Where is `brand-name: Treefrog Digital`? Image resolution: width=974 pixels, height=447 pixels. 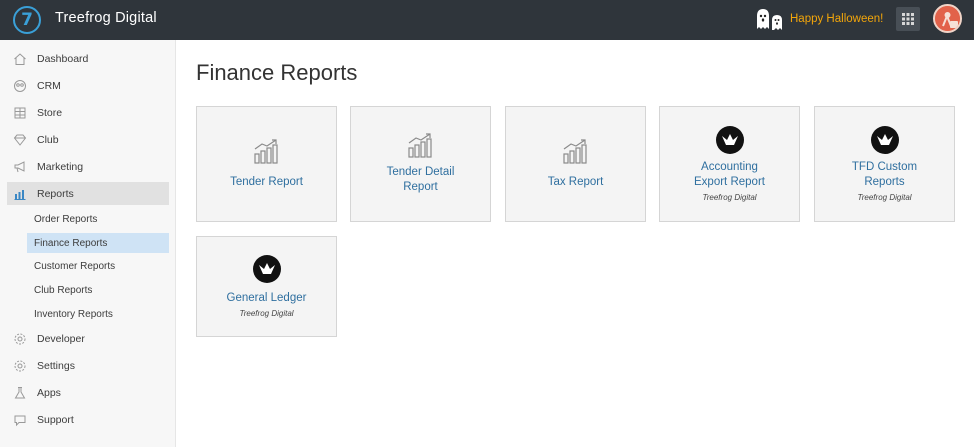 brand-name: Treefrog Digital is located at coordinates (106, 18).